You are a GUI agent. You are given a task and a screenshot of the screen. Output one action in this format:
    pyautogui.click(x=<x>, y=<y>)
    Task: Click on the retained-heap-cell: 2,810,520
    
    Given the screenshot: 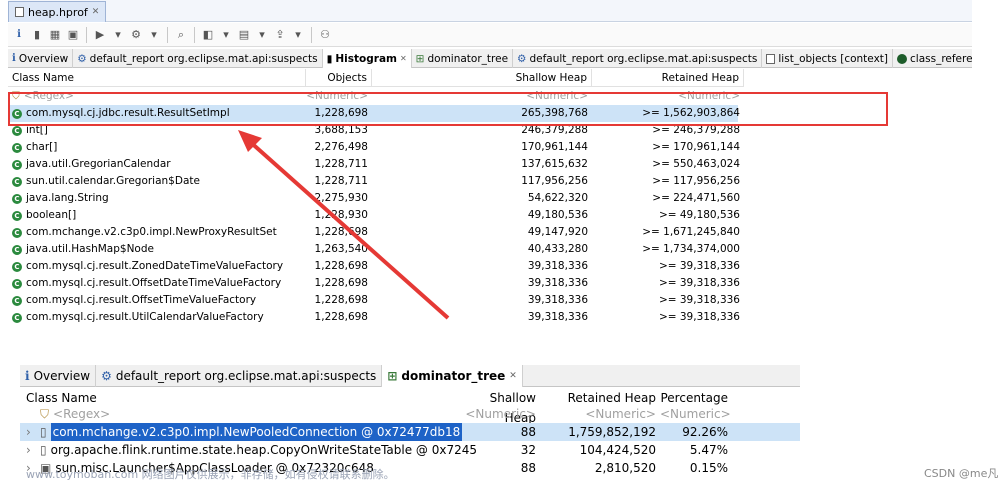 What is the action you would take?
    pyautogui.click(x=625, y=468)
    